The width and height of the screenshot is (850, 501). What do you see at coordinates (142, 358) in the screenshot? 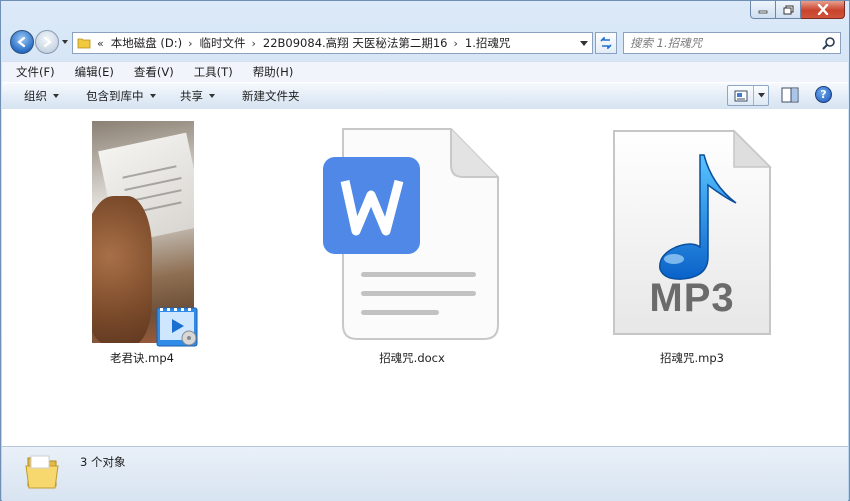
I see `file-name: 老君诀.mp4` at bounding box center [142, 358].